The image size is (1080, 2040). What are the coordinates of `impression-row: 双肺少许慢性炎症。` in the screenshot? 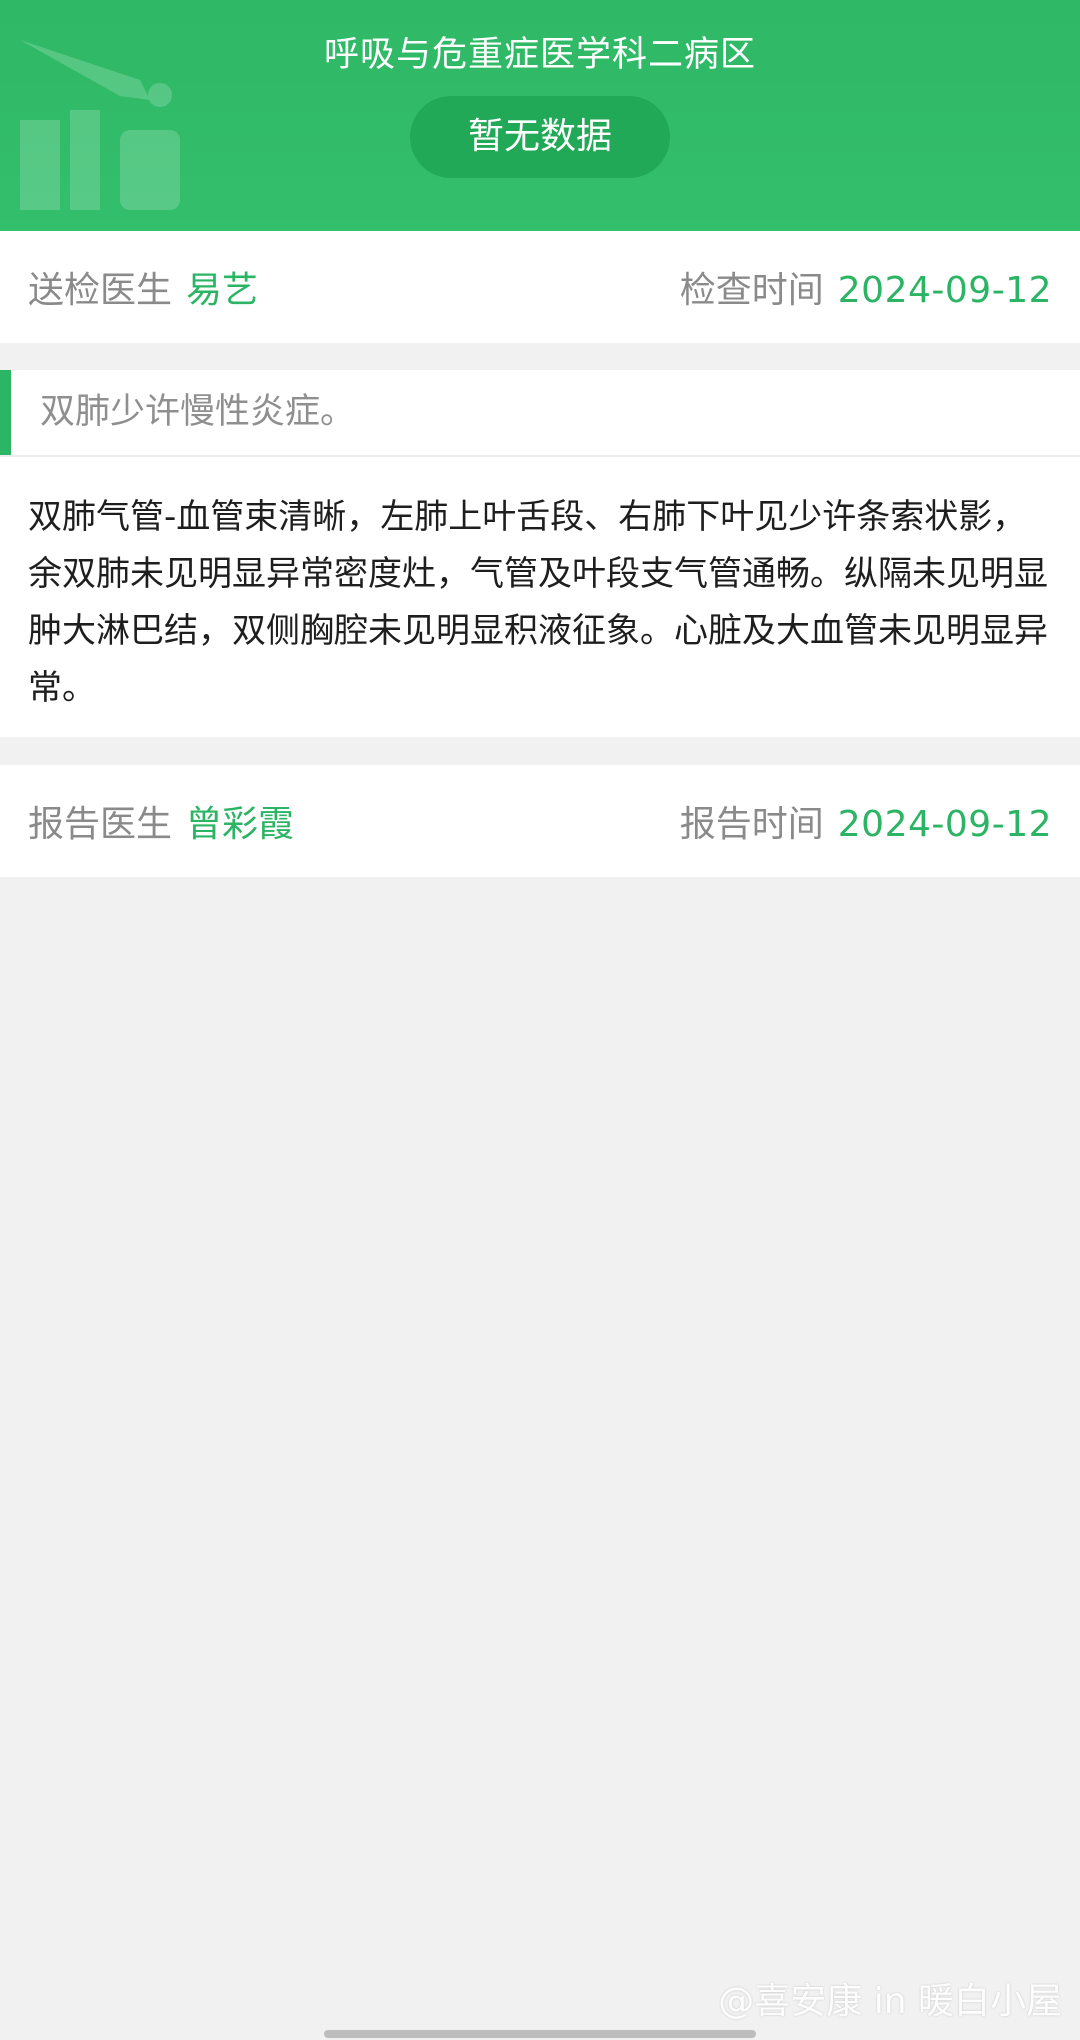 It's located at (540, 412).